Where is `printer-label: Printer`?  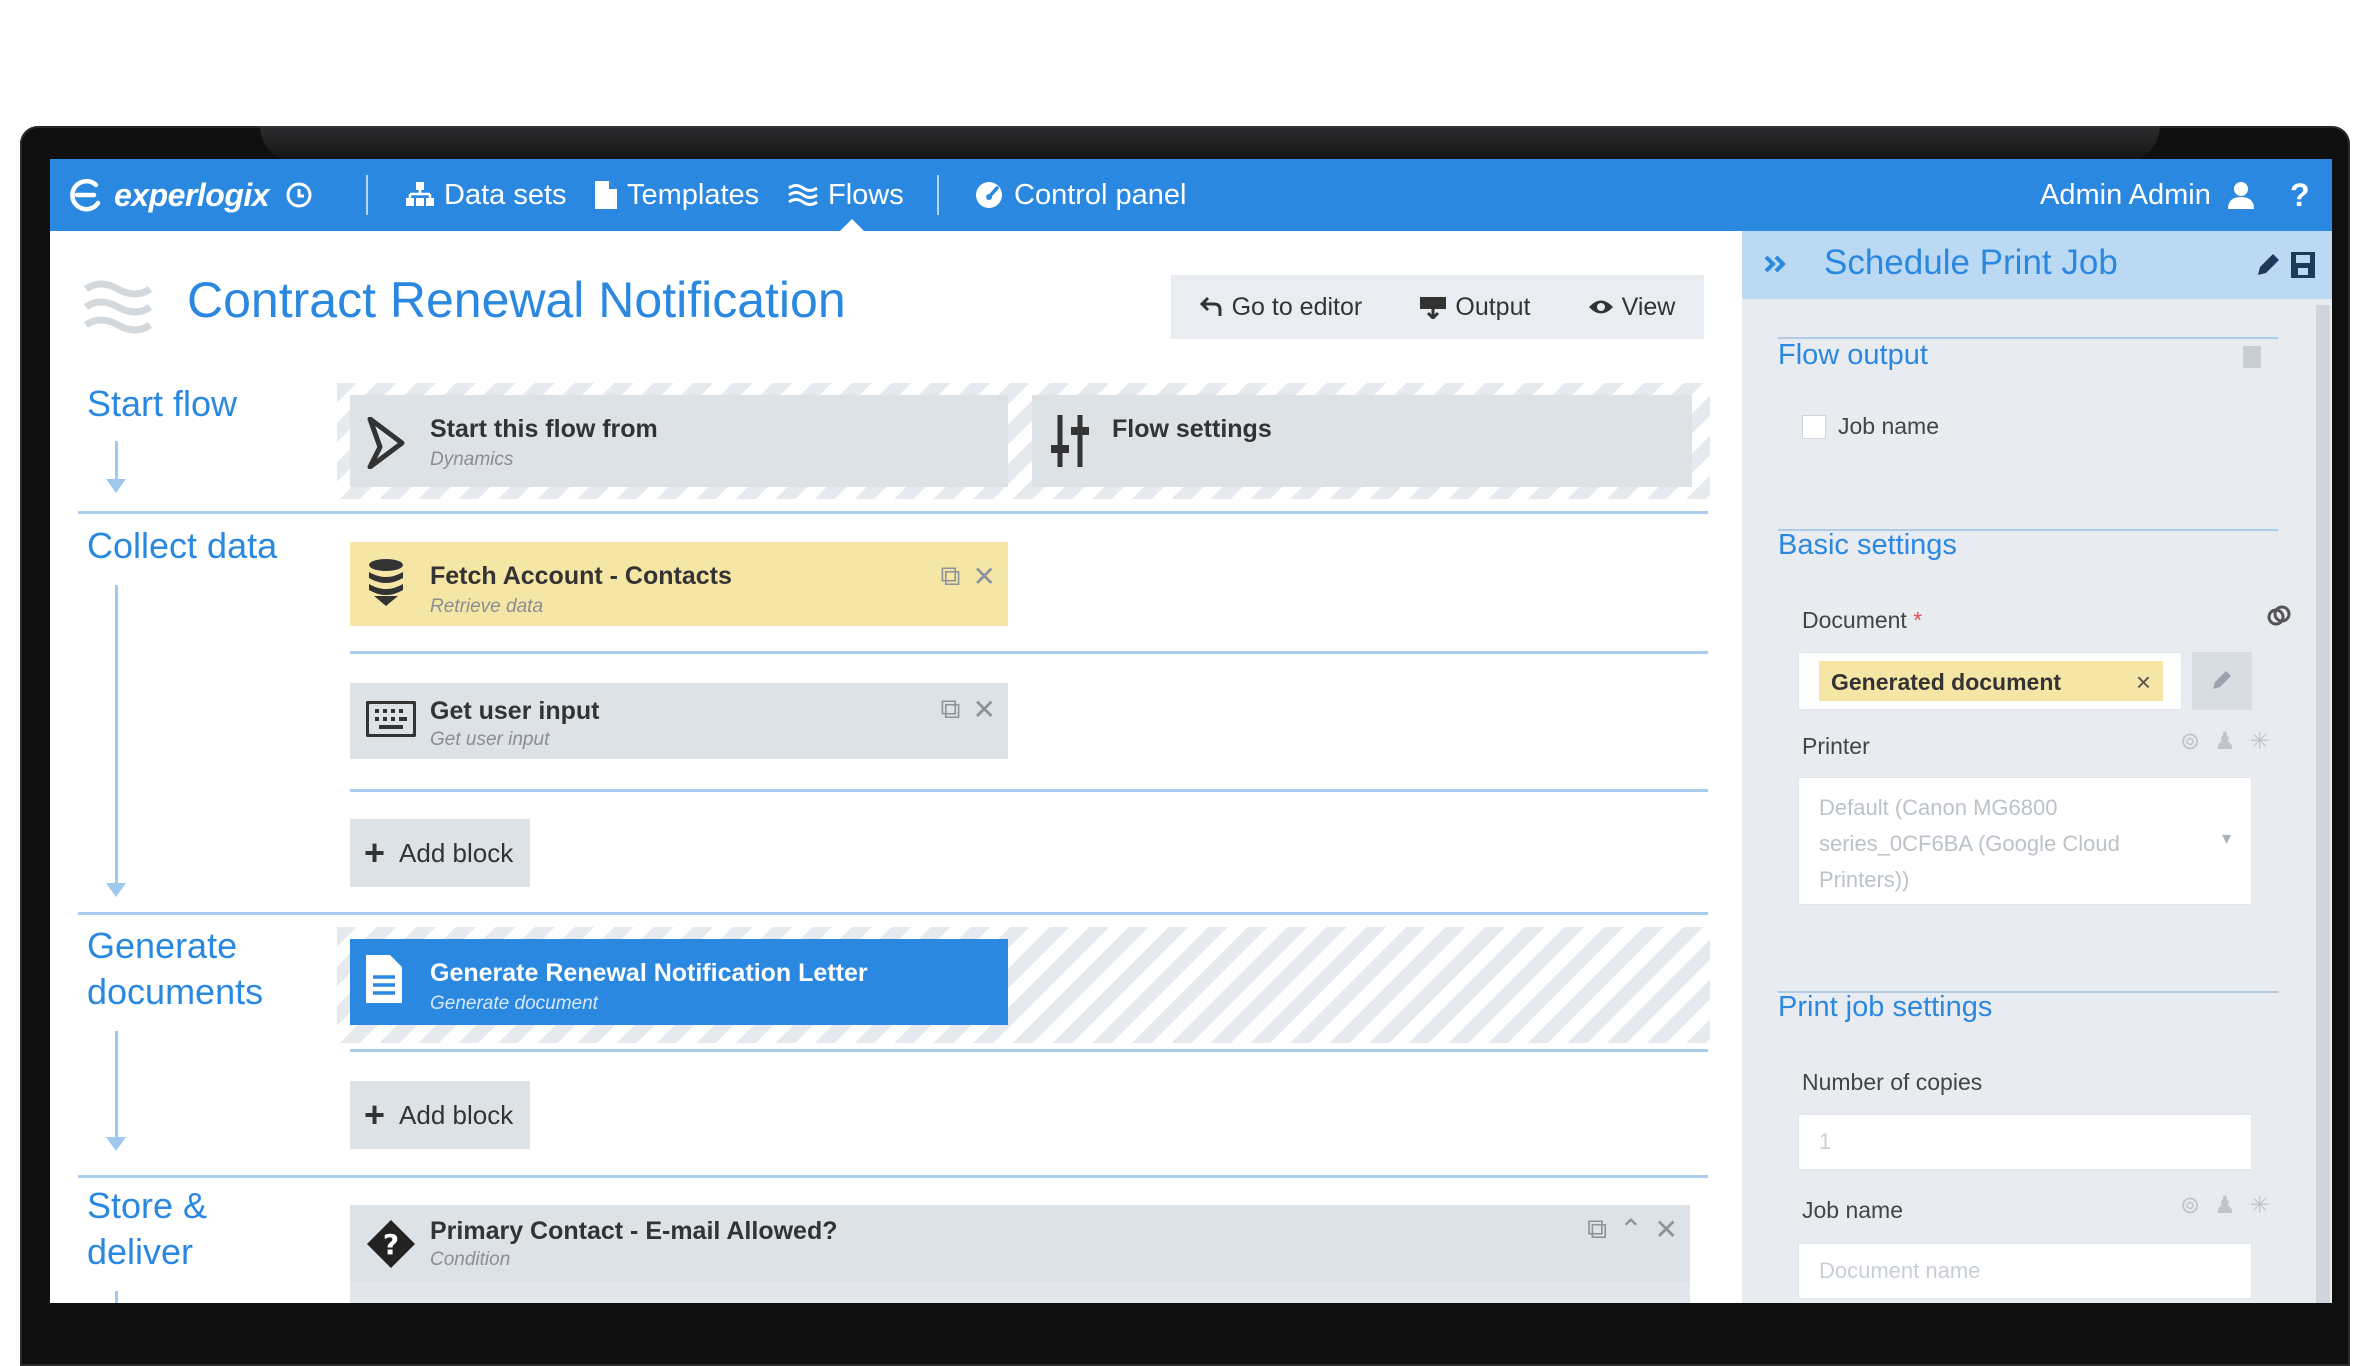 printer-label: Printer is located at coordinates (1836, 746).